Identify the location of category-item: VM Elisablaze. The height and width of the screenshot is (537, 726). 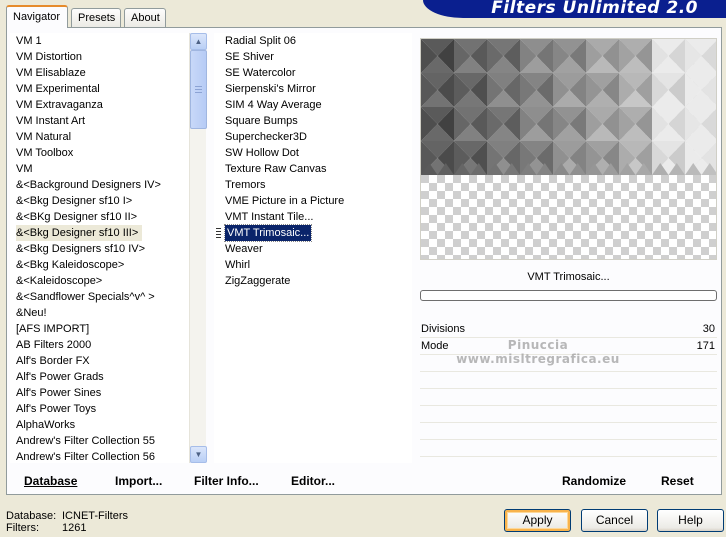
(51, 73).